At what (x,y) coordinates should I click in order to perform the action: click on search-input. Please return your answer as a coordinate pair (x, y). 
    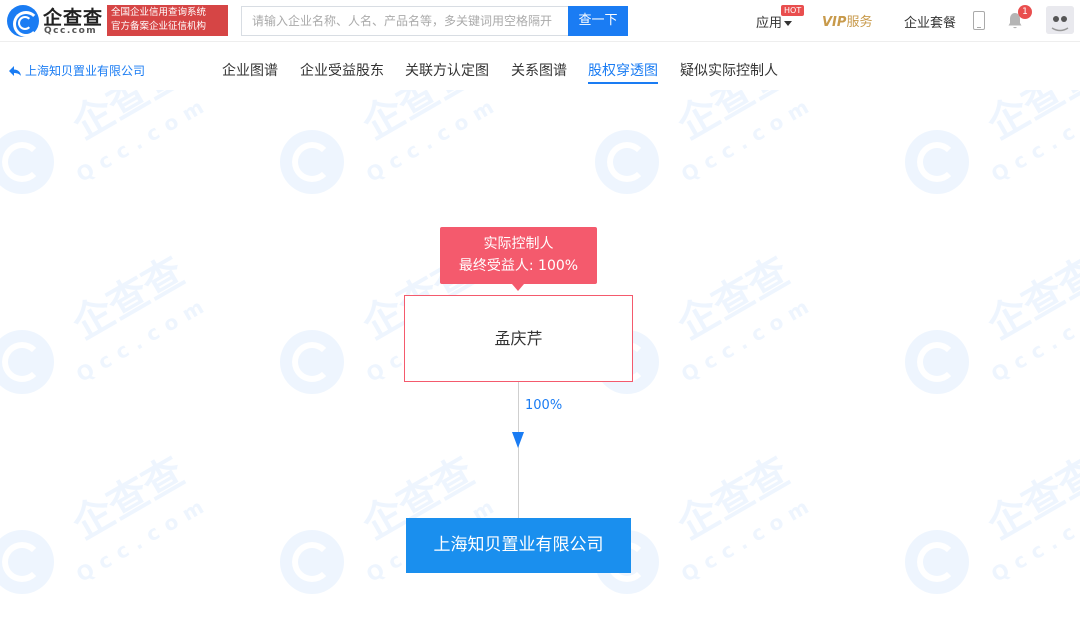
    Looking at the image, I should click on (405, 21).